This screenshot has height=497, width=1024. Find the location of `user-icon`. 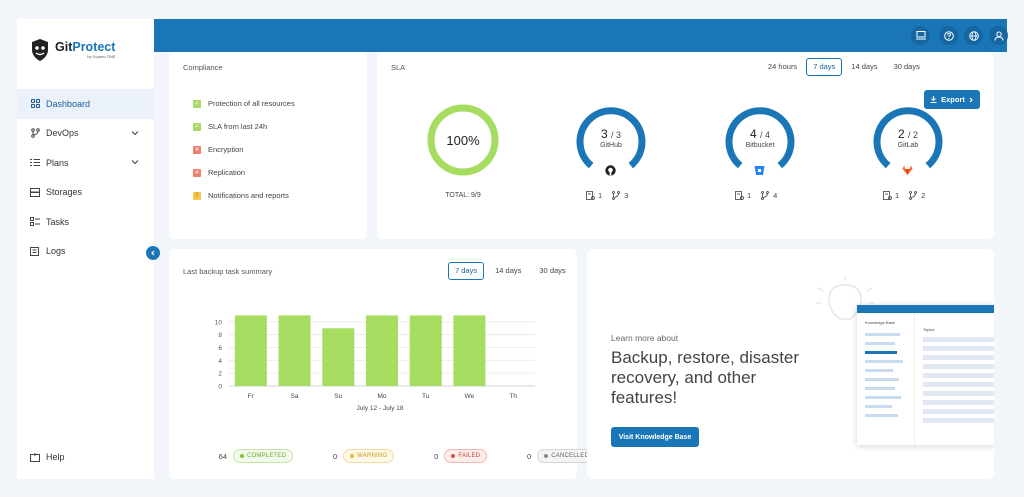

user-icon is located at coordinates (998, 36).